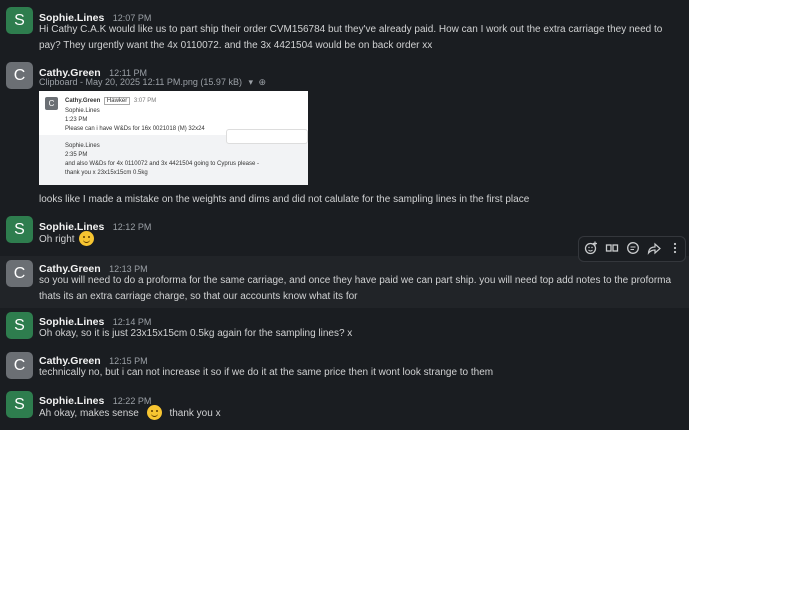 The height and width of the screenshot is (612, 792). What do you see at coordinates (145, 101) in the screenshot?
I see `preview-time: 3:07 PM` at bounding box center [145, 101].